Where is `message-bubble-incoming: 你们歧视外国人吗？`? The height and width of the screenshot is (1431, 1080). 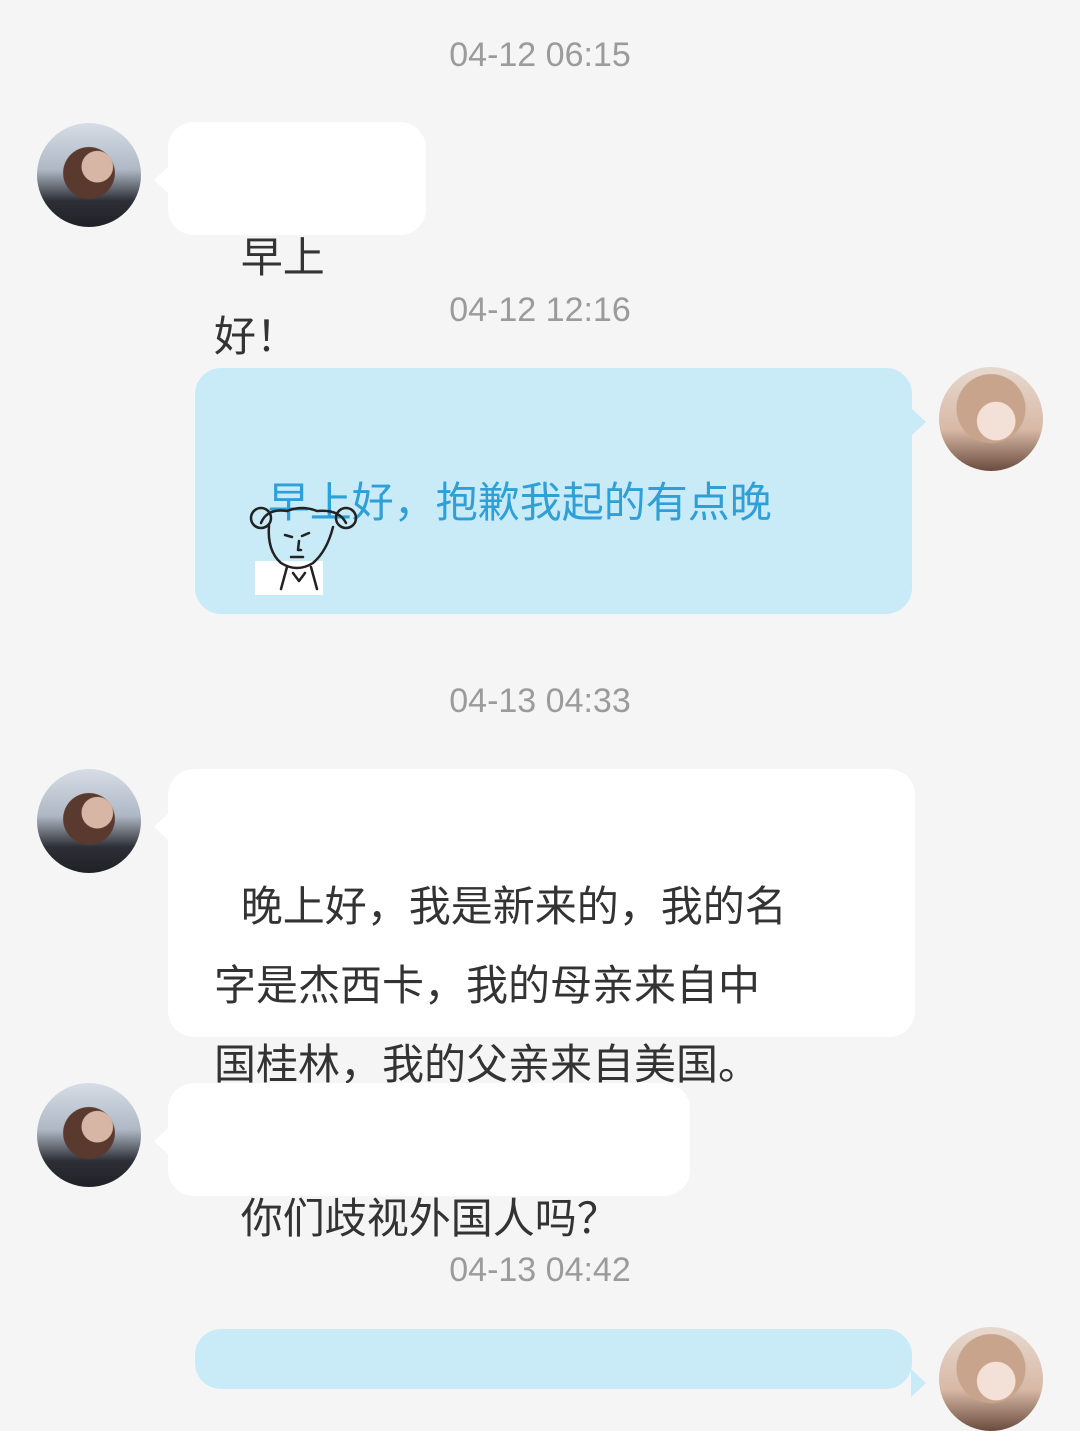
message-bubble-incoming: 你们歧视外国人吗？ is located at coordinates (422, 1163).